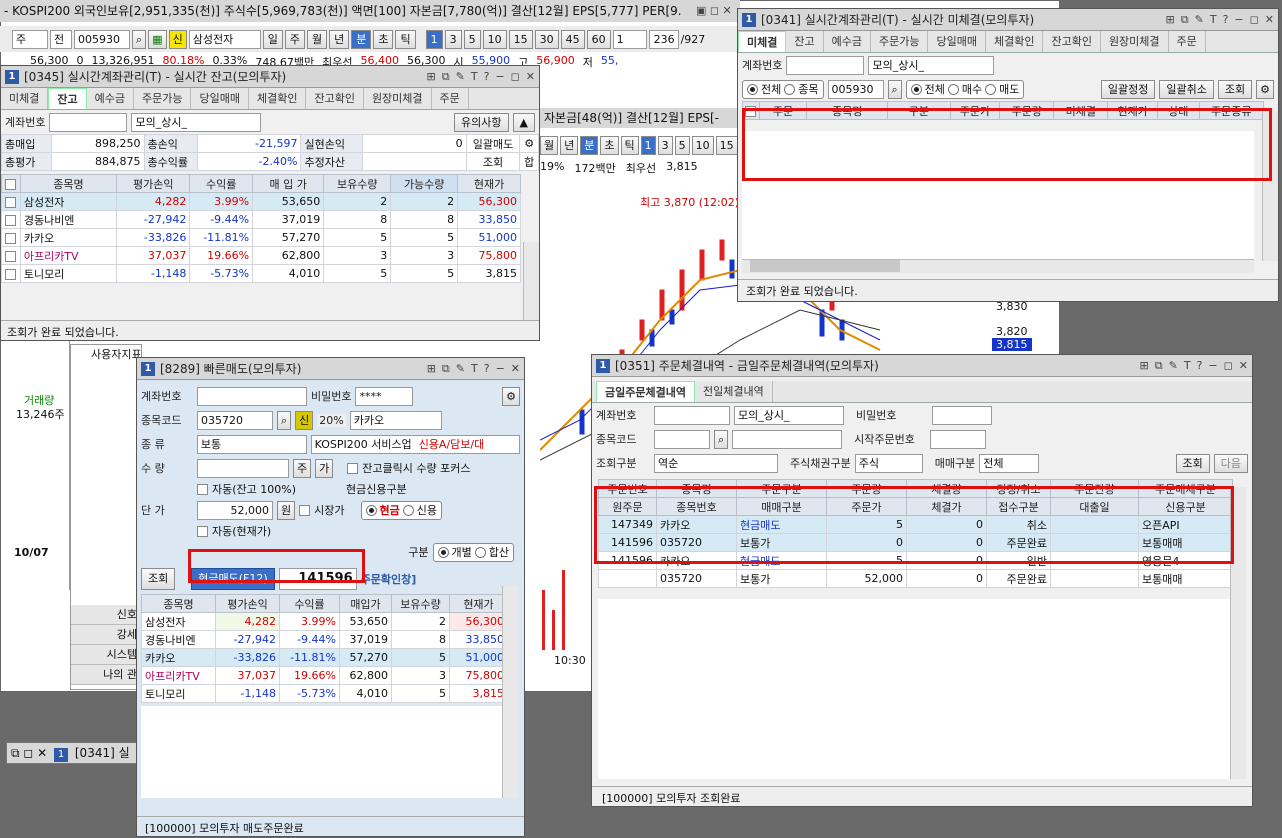  What do you see at coordinates (324, 468) in the screenshot?
I see `qty-amount-button: 가` at bounding box center [324, 468].